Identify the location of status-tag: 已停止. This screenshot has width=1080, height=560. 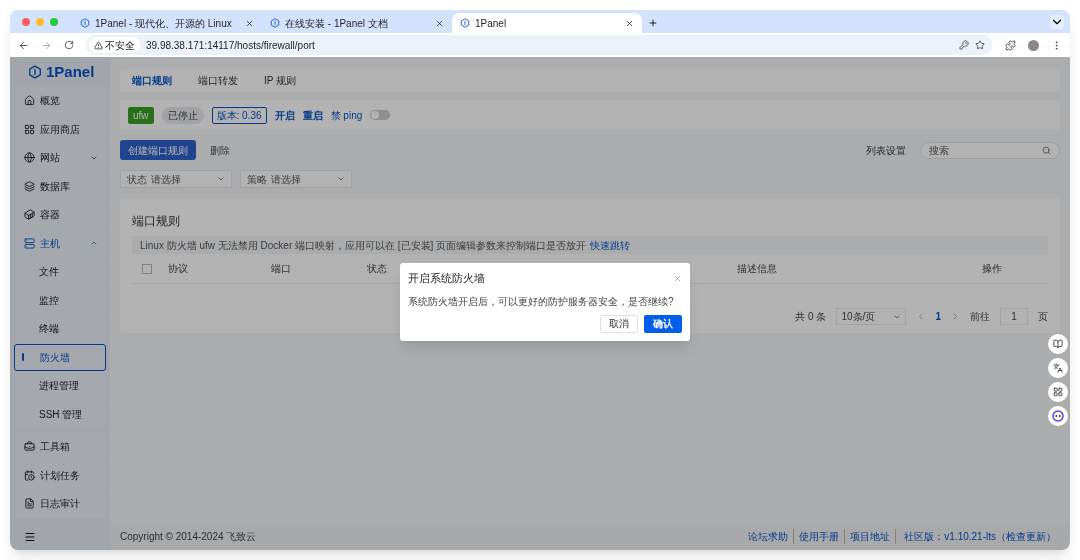
(182, 115).